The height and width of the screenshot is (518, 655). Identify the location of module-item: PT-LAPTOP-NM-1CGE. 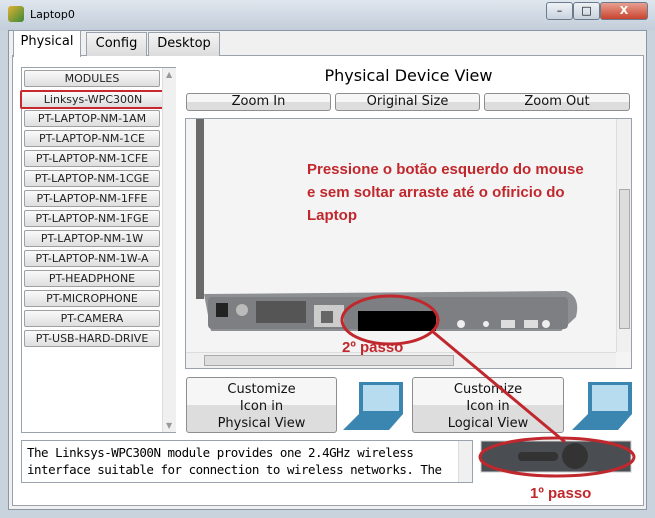
(92, 178).